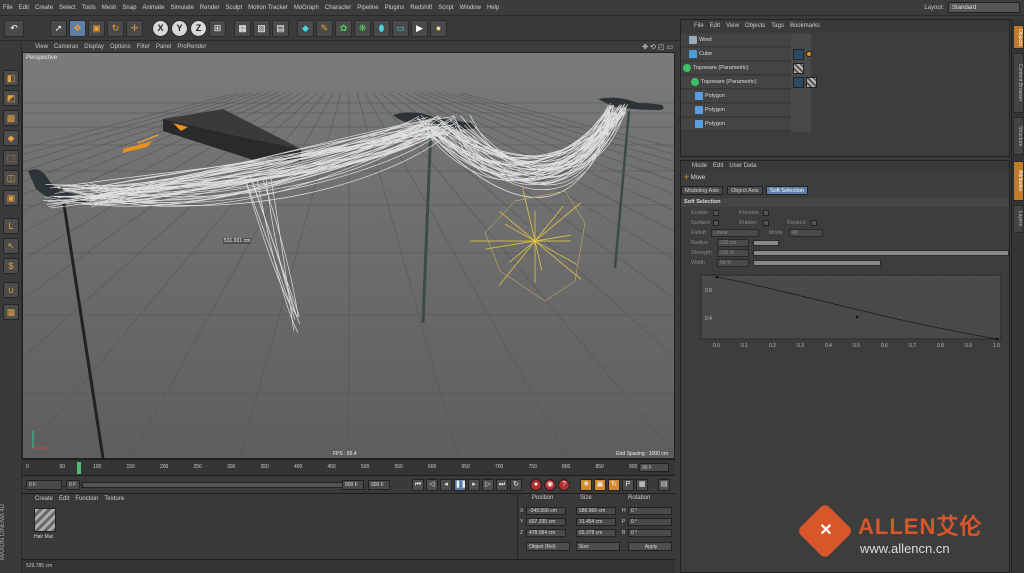  What do you see at coordinates (11, 312) in the screenshot?
I see `grid-icon: ▦` at bounding box center [11, 312].